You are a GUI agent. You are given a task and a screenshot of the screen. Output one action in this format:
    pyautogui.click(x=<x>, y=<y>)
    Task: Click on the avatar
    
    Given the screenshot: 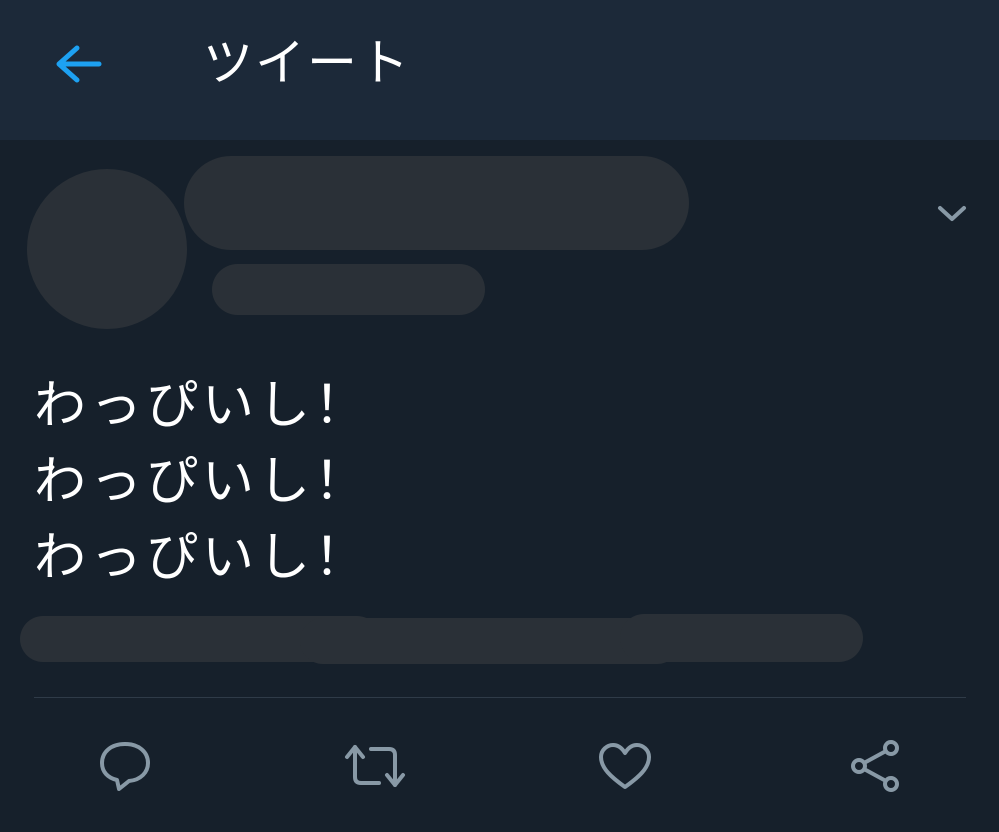 What is the action you would take?
    pyautogui.click(x=107, y=249)
    